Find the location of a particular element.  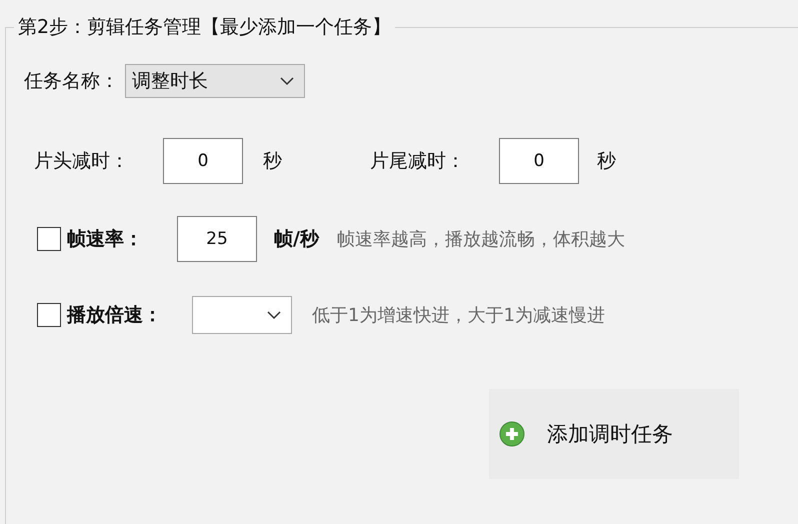

add-task-button: 添加调时任务 is located at coordinates (614, 434).